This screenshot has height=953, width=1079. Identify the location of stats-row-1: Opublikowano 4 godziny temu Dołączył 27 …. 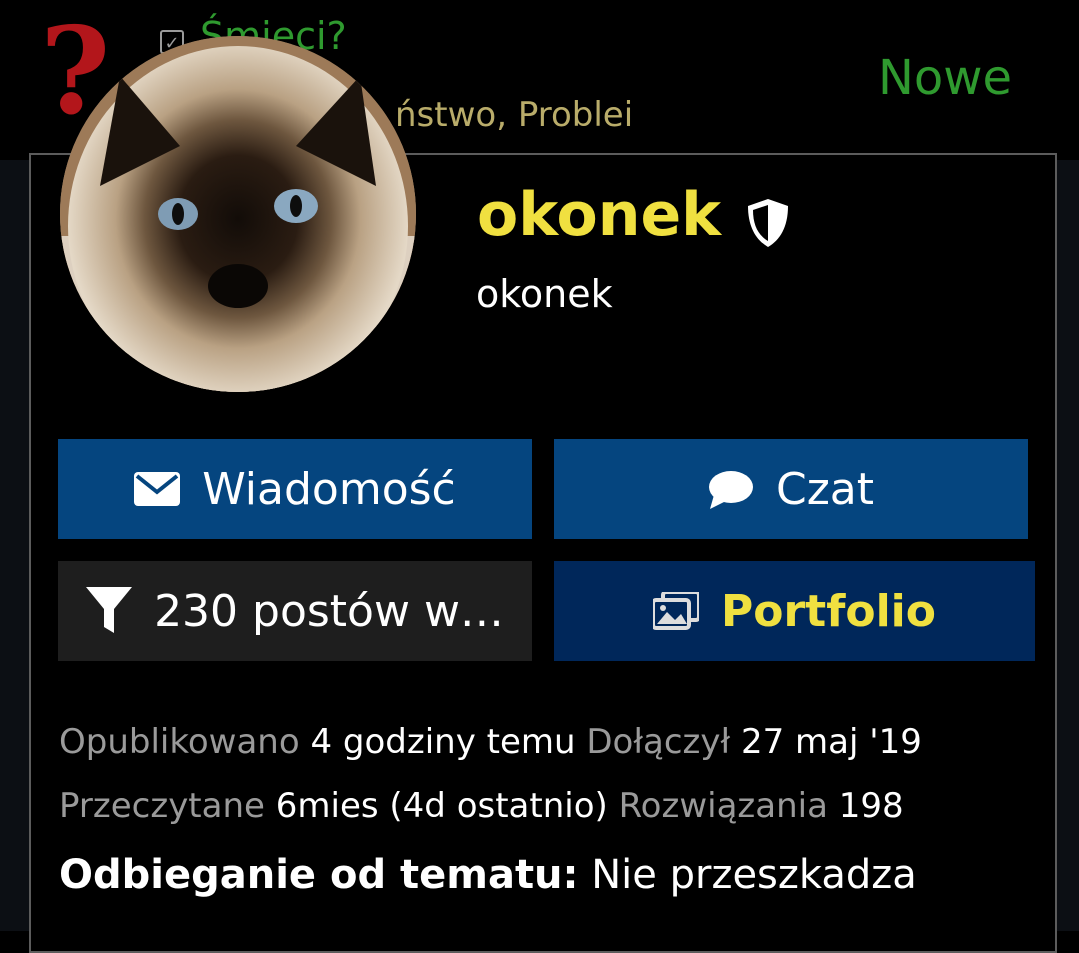
(490, 742).